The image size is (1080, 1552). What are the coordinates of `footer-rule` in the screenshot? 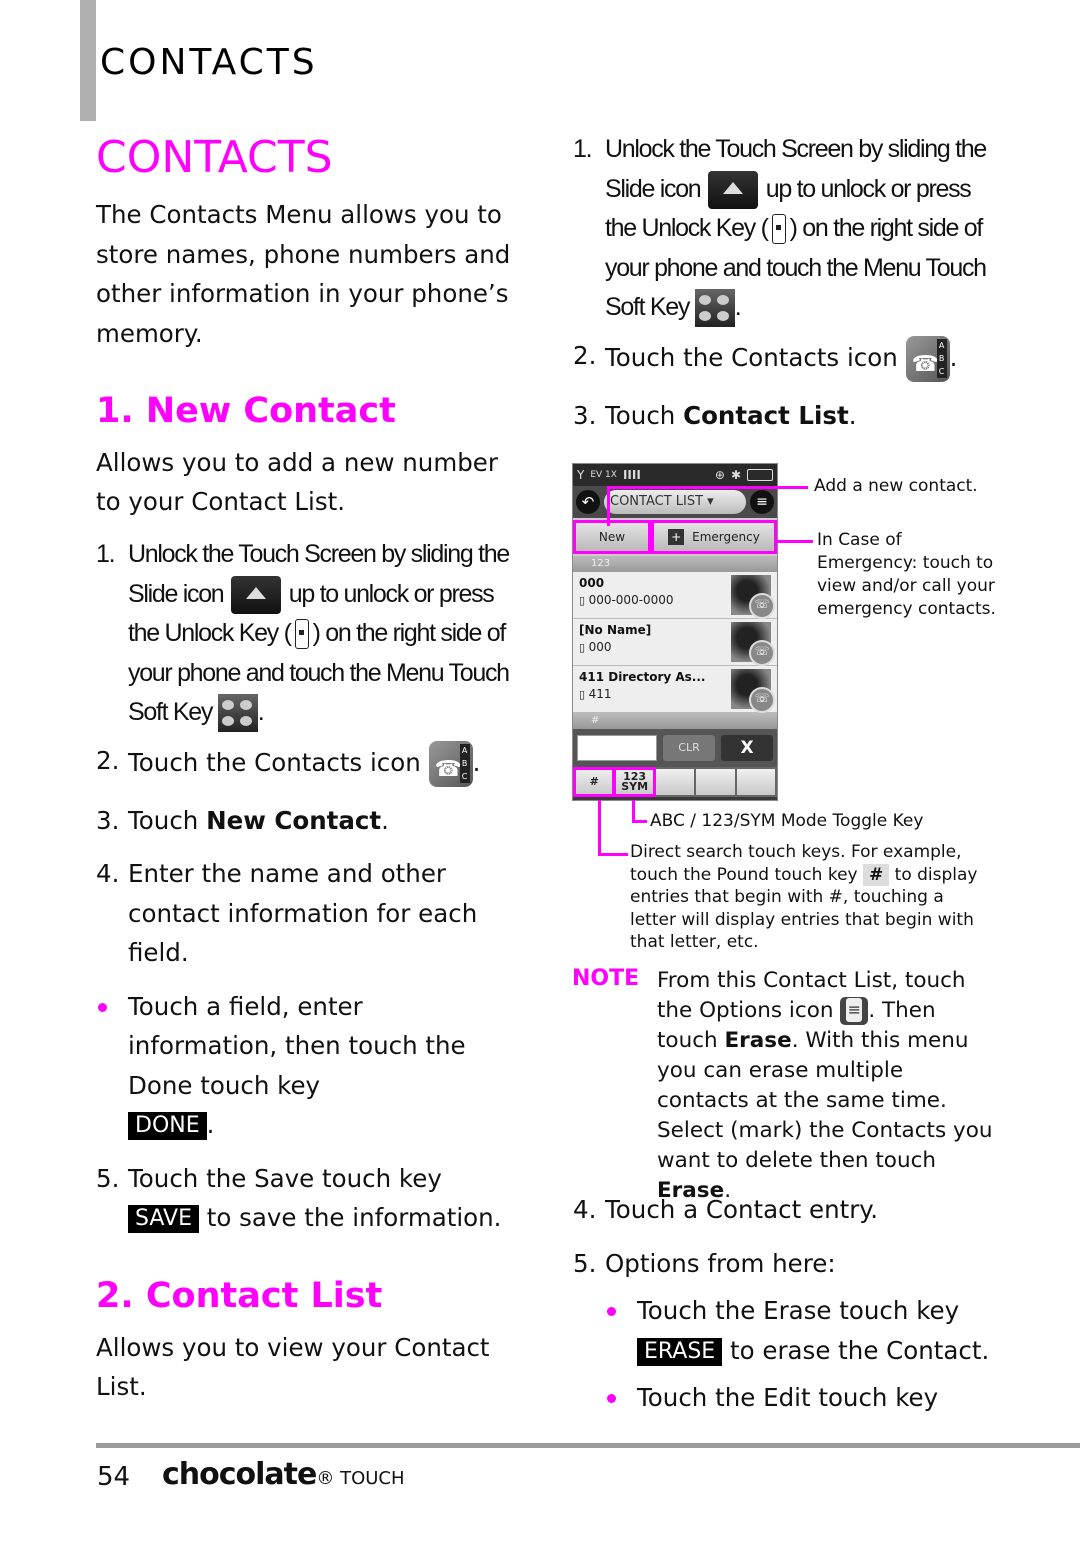 It's located at (588, 1445).